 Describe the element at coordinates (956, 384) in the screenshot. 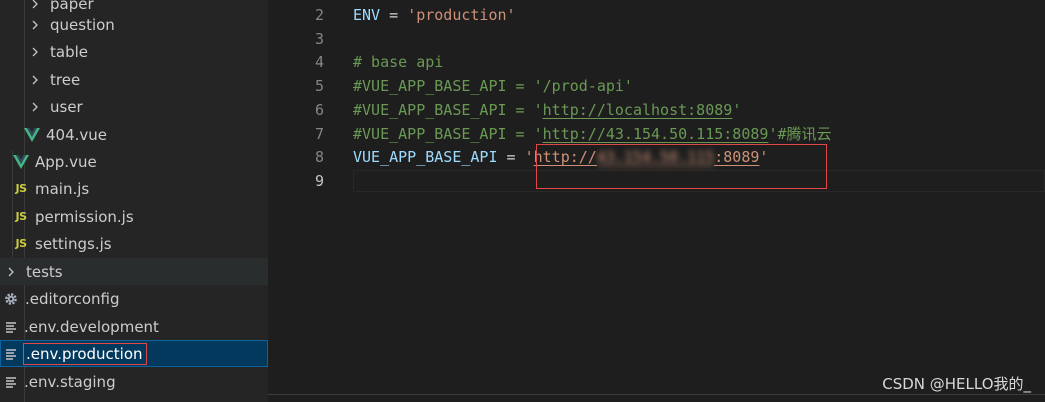

I see `watermark: CSDN @HELLO我的_` at that location.